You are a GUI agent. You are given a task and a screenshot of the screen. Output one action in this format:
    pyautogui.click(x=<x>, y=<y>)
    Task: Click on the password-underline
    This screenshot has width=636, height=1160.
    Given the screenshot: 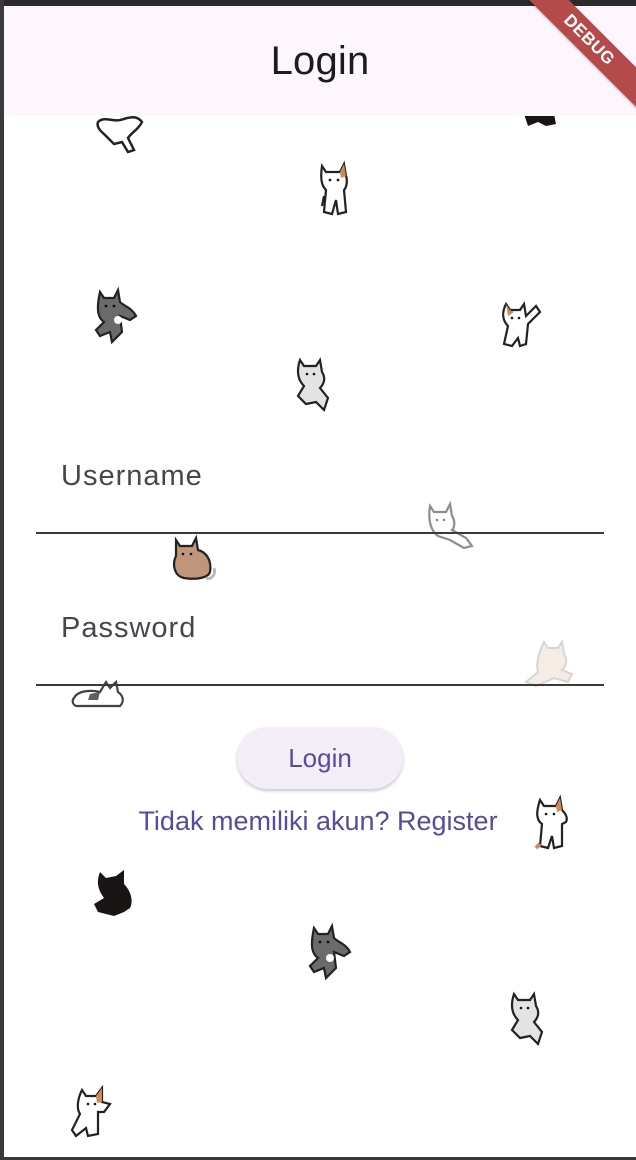 What is the action you would take?
    pyautogui.click(x=320, y=685)
    